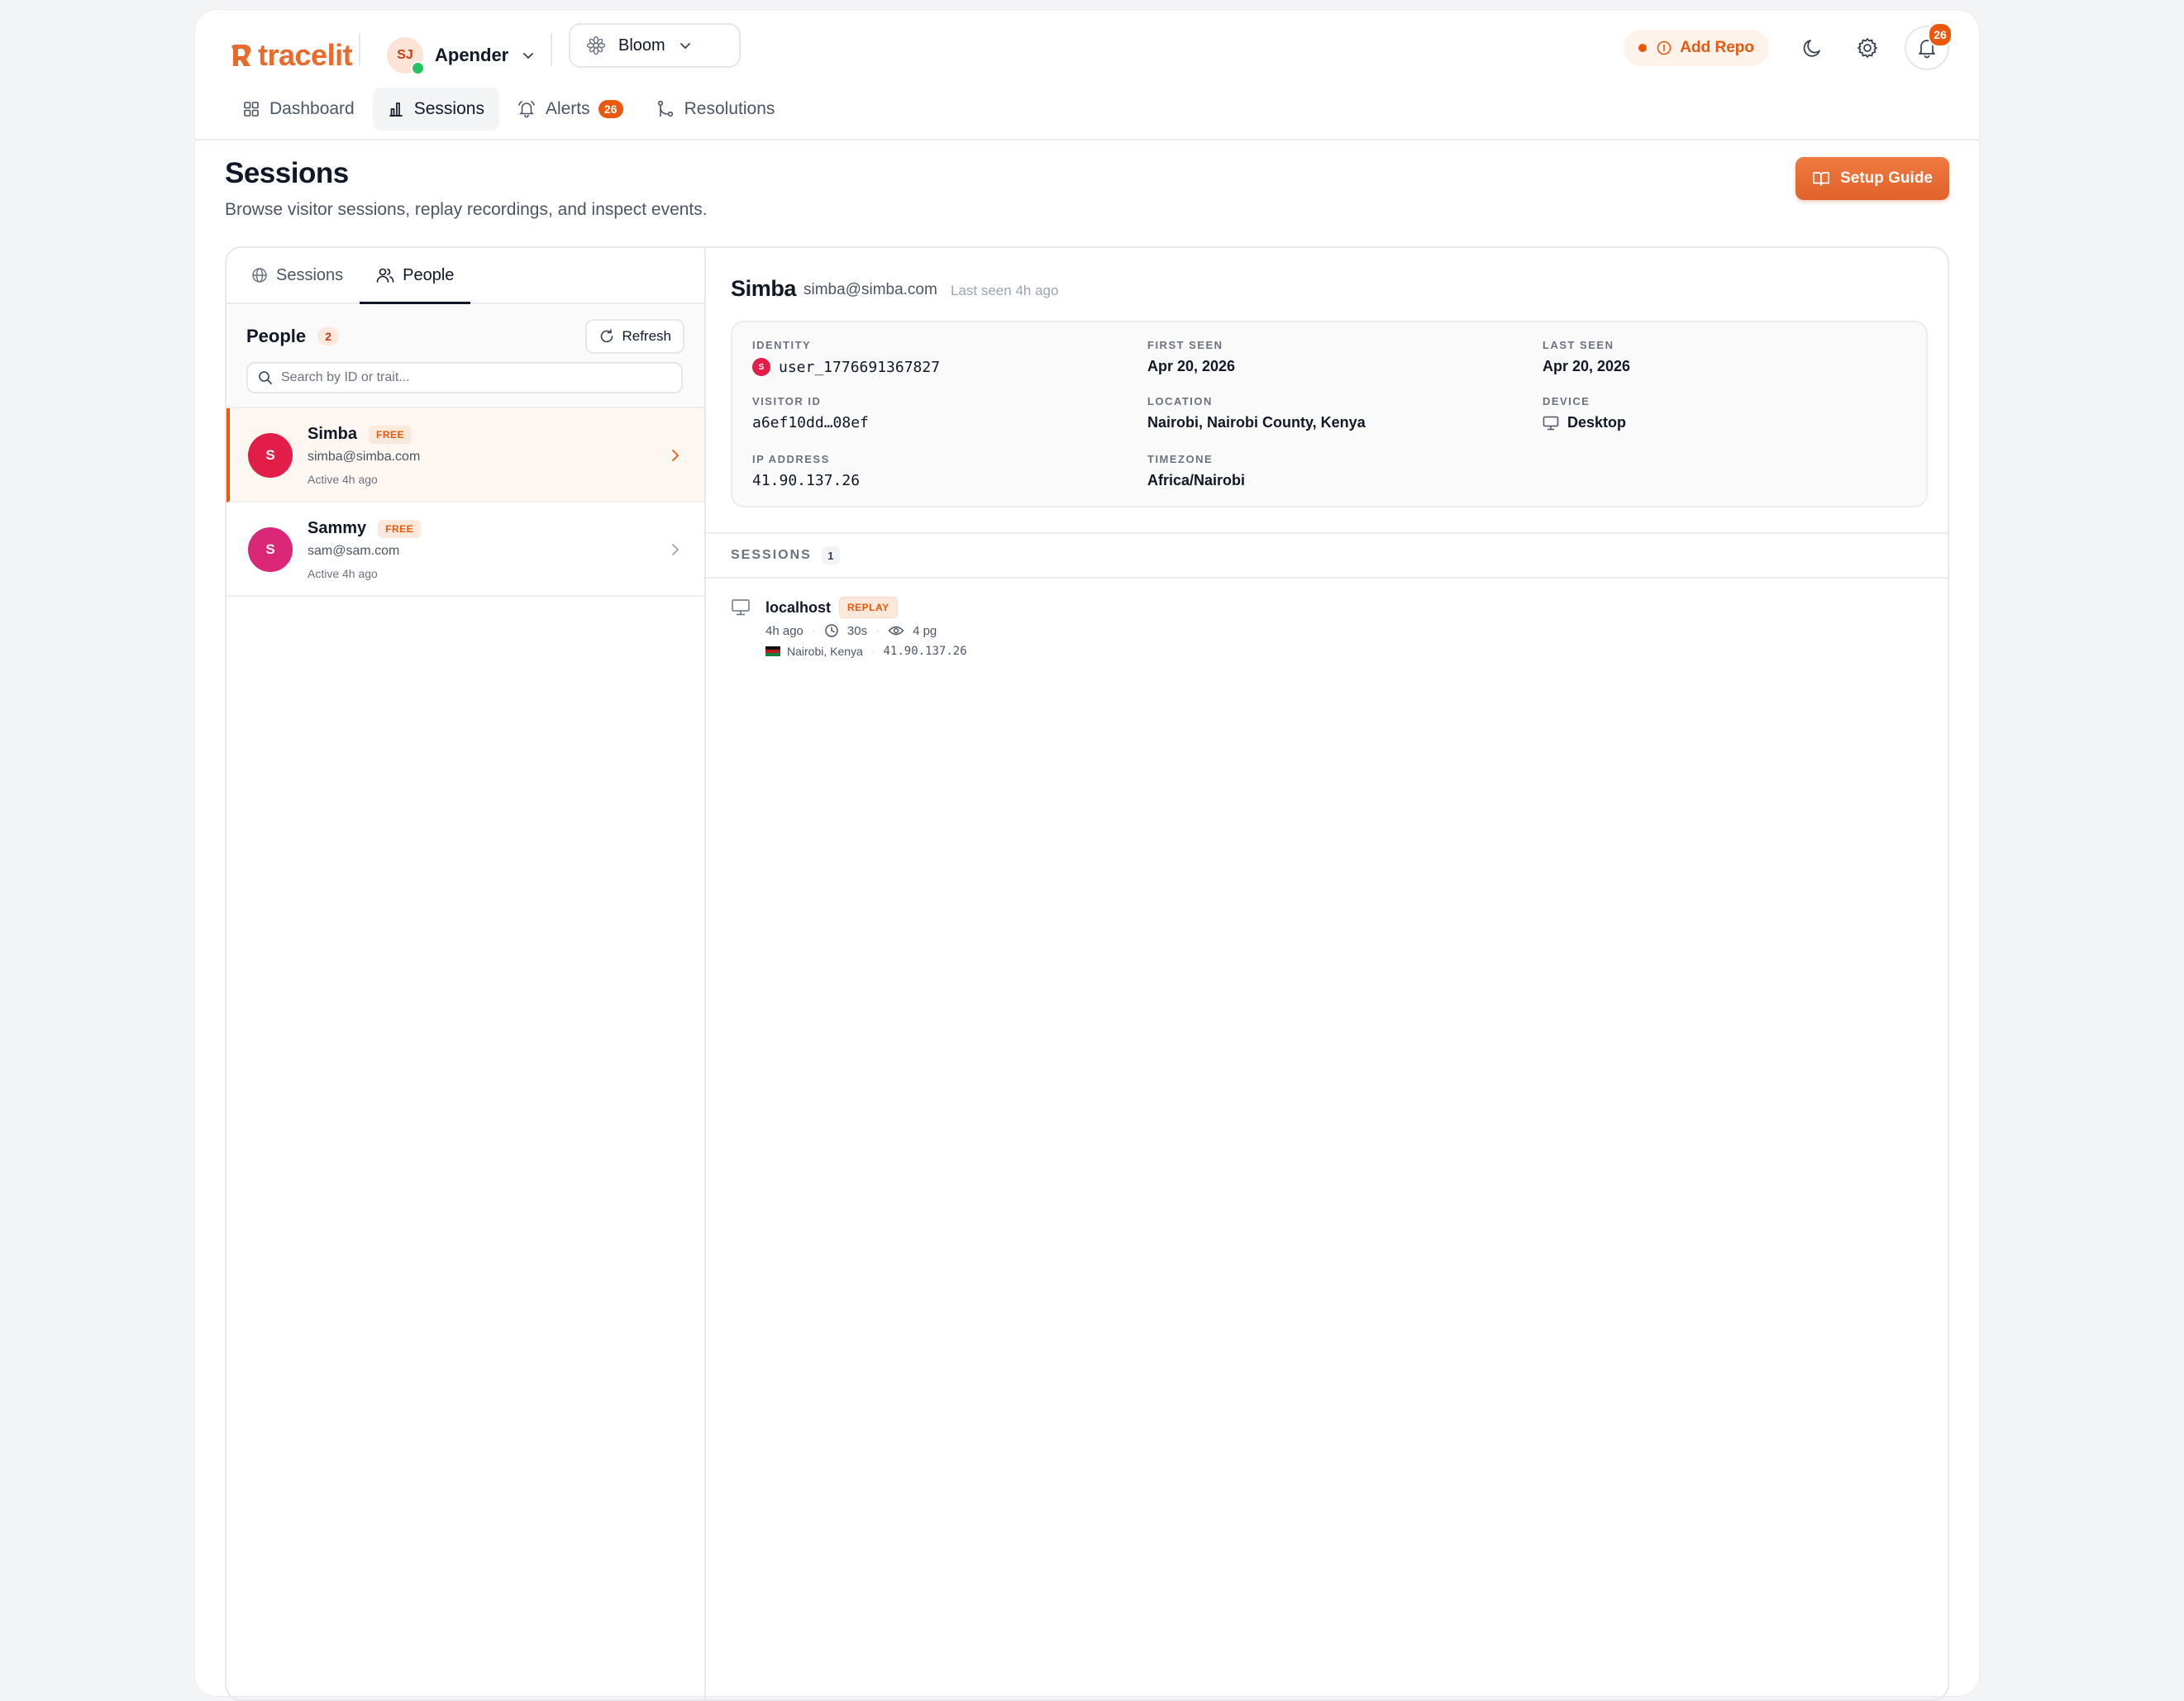 The height and width of the screenshot is (1701, 2184). What do you see at coordinates (806, 481) in the screenshot?
I see `field-value: 41.90.137.26` at bounding box center [806, 481].